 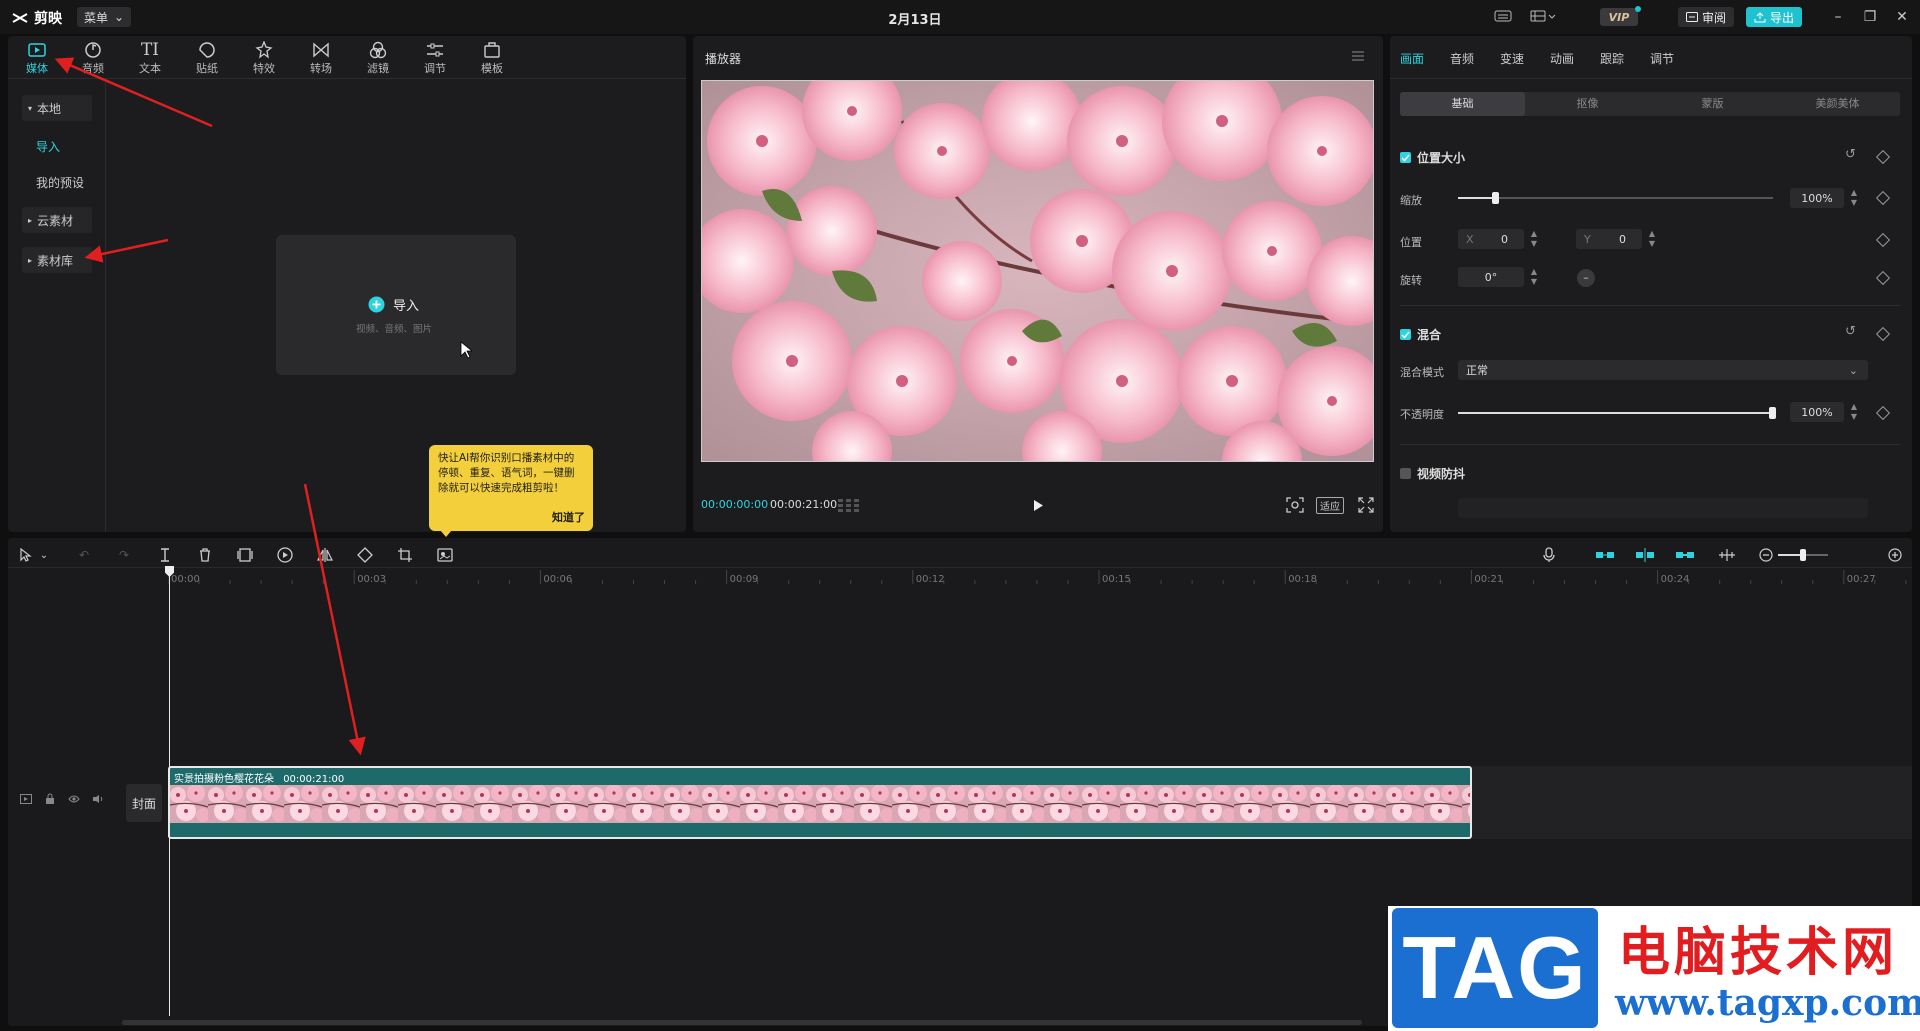 What do you see at coordinates (1491, 277) in the screenshot?
I see `rotate-input: 0°` at bounding box center [1491, 277].